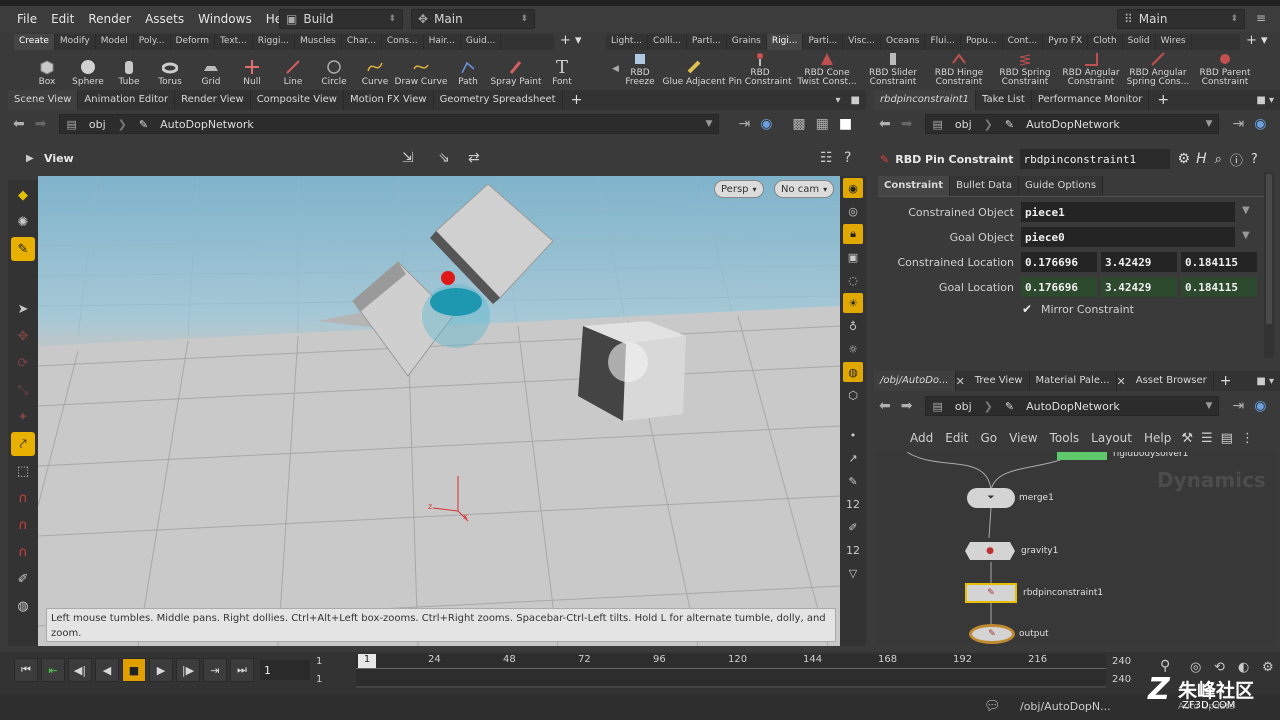  I want to click on tab-render-view: Render View, so click(213, 100).